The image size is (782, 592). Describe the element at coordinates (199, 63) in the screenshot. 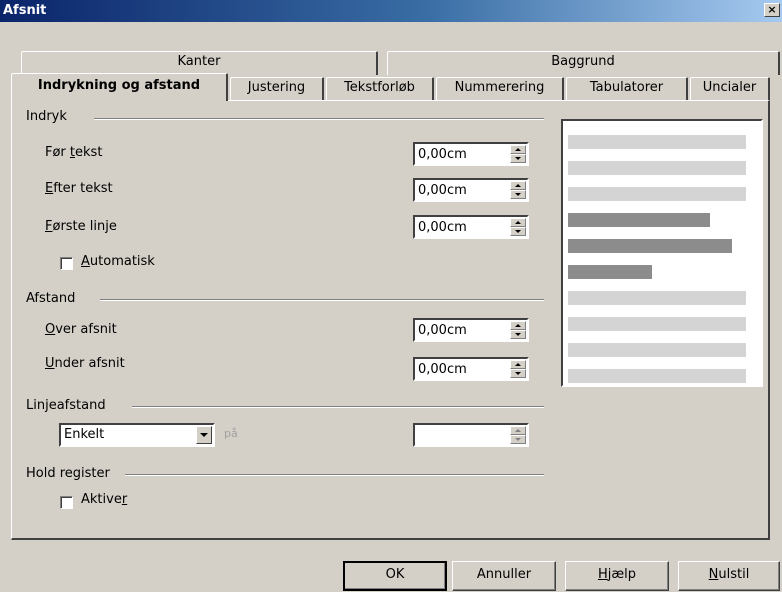

I see `tab-kanter: Kanter` at that location.